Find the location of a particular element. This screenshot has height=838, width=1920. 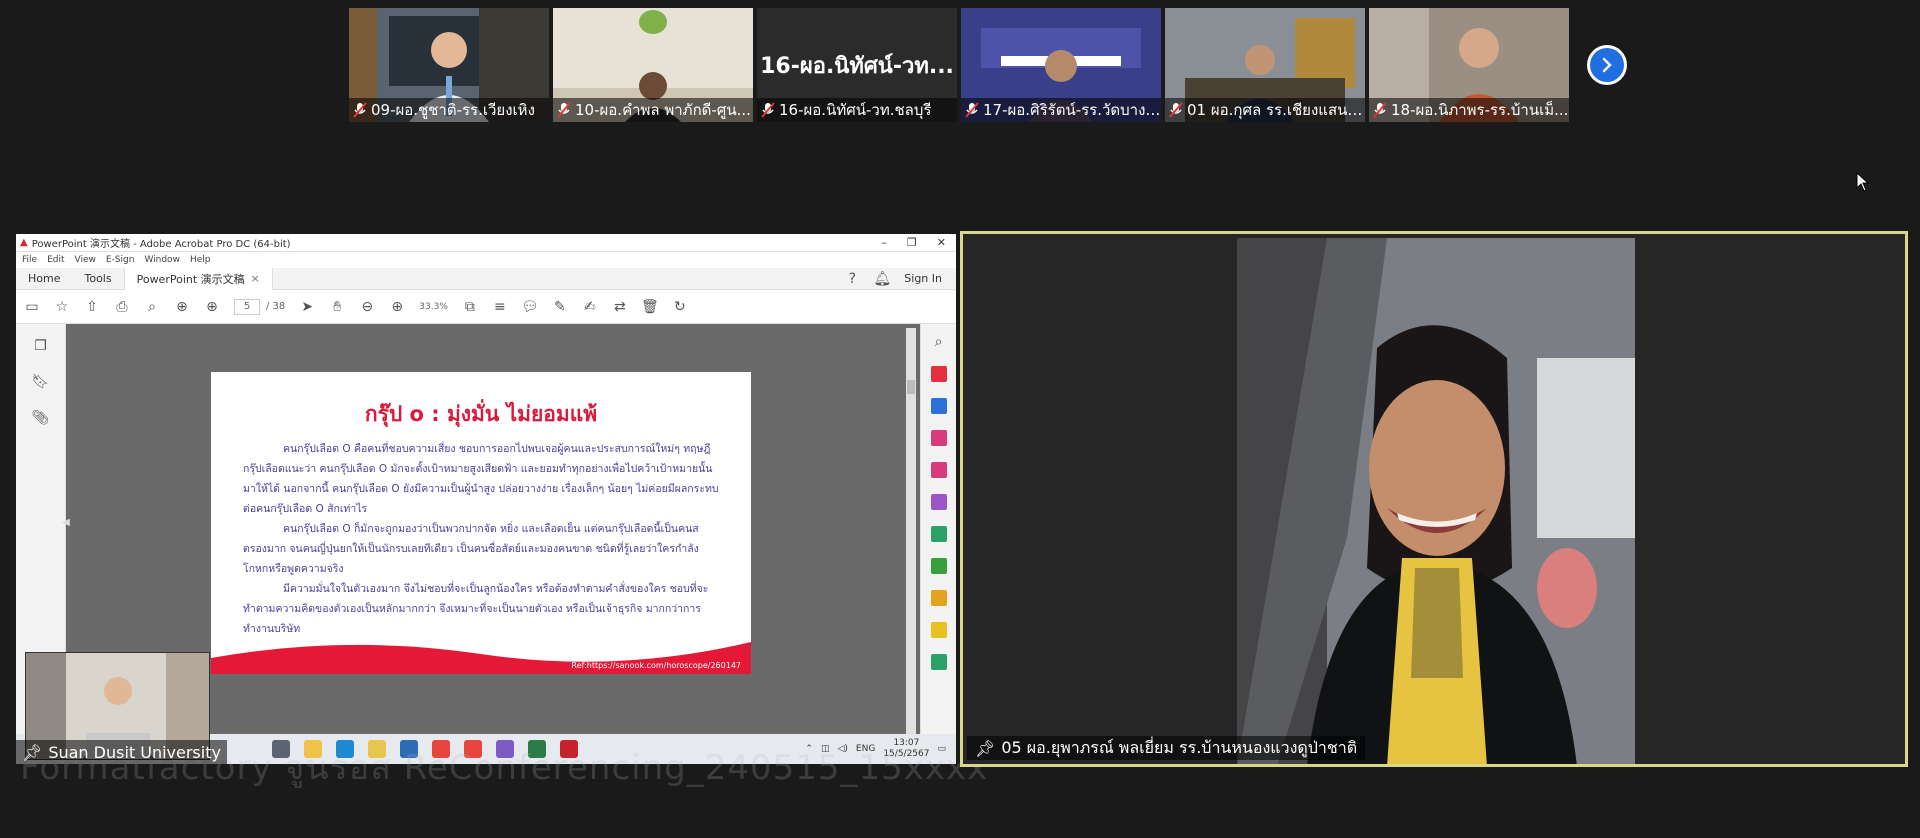

speaker-scene is located at coordinates (1436, 501).